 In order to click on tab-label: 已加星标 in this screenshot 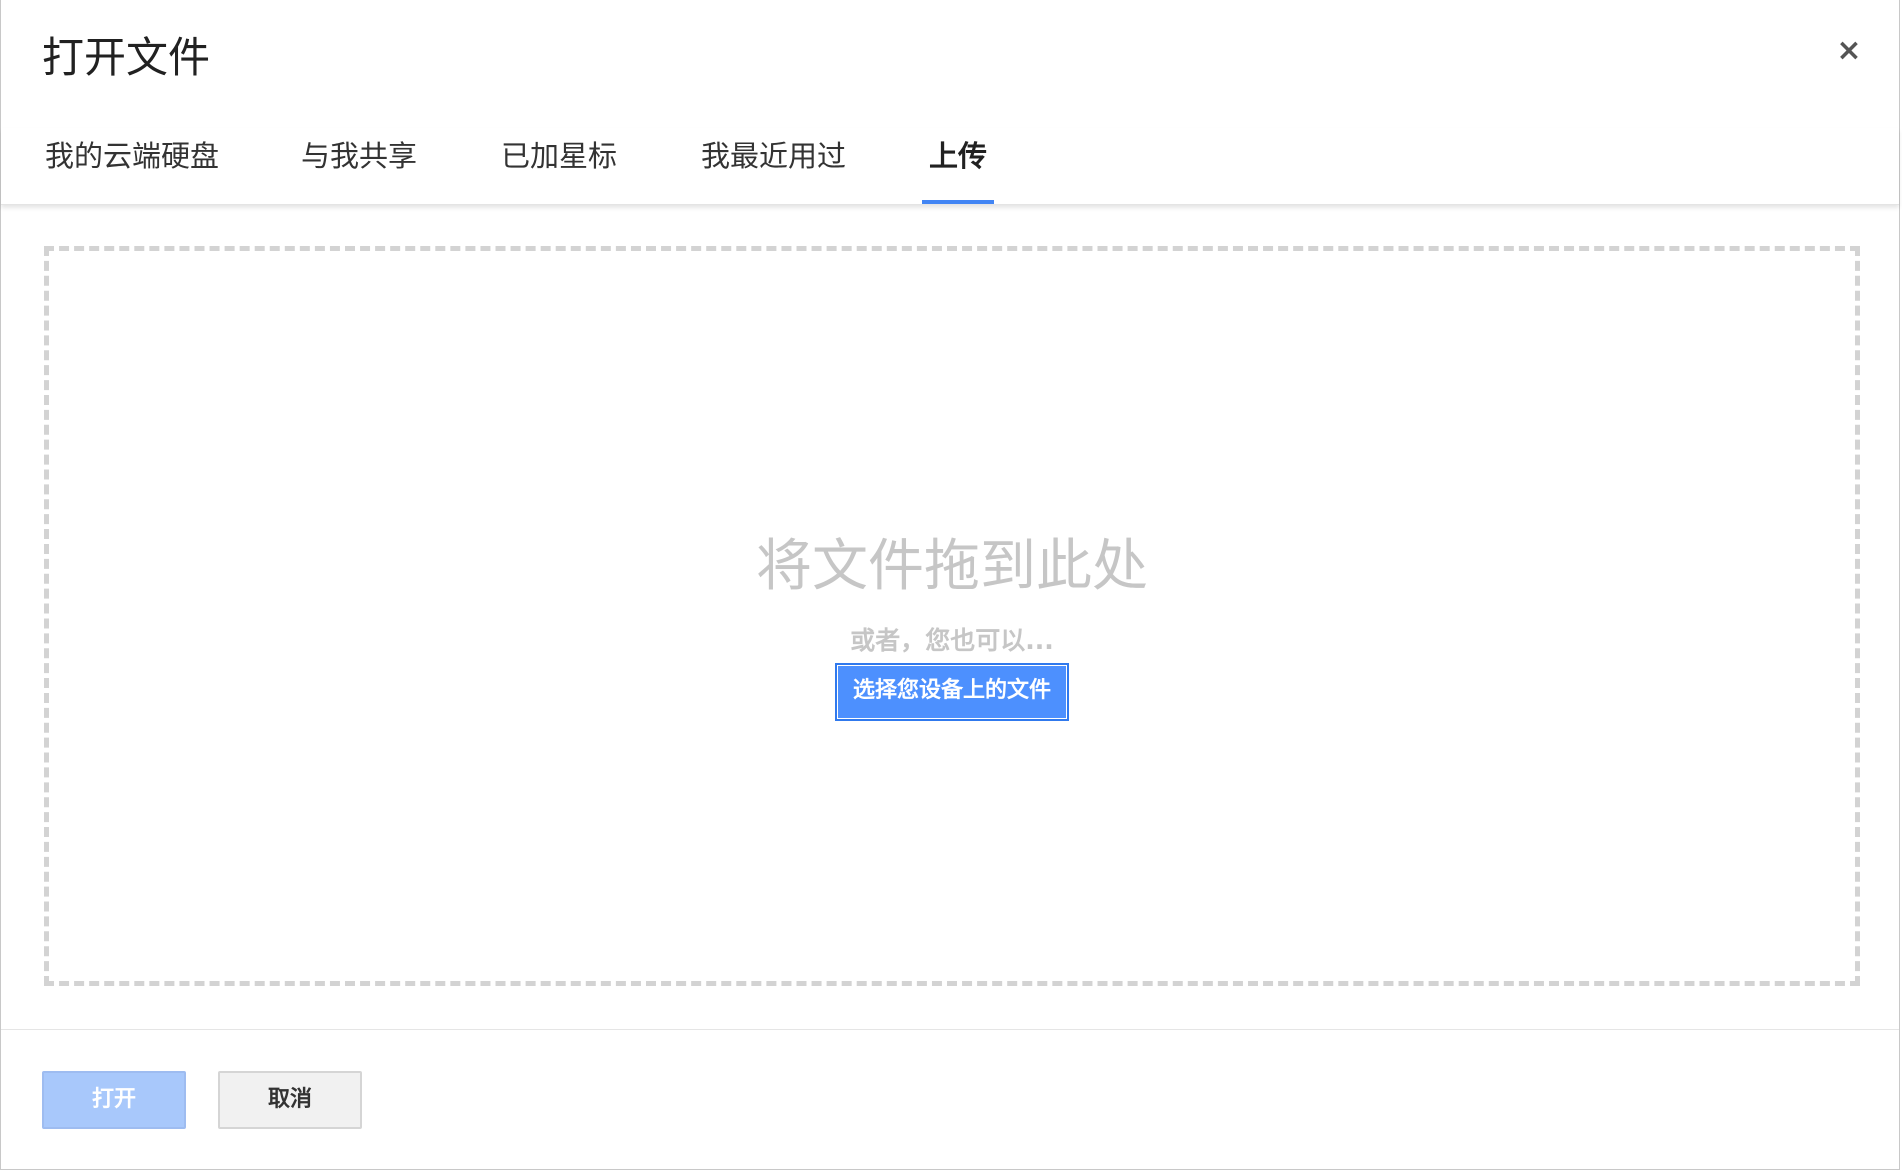, I will do `click(559, 156)`.